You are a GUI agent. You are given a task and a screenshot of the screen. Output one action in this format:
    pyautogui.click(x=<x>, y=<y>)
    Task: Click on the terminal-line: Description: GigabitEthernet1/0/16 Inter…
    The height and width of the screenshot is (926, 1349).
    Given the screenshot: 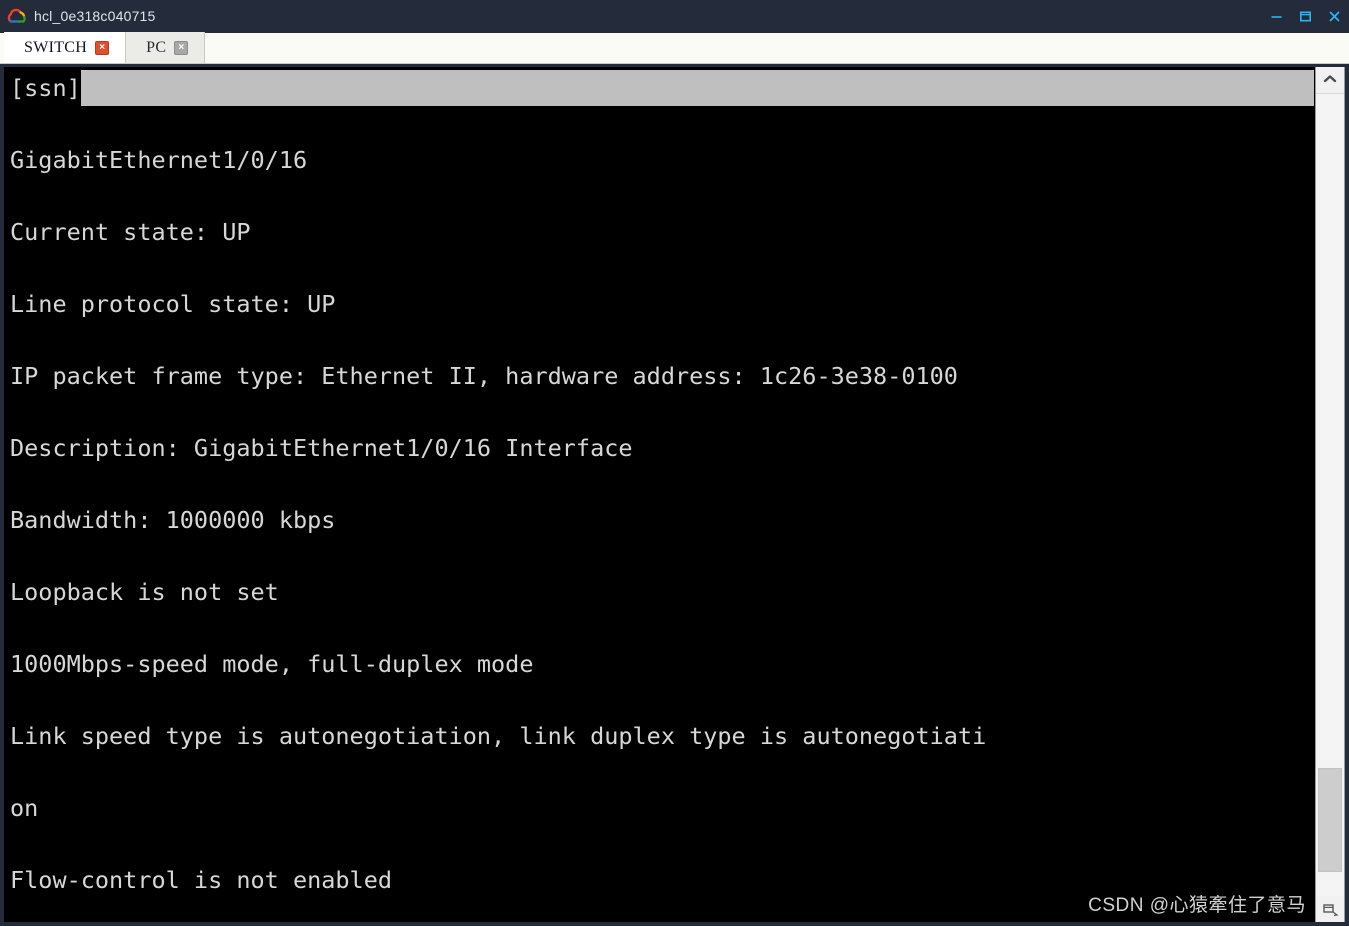 What is the action you would take?
    pyautogui.click(x=321, y=448)
    